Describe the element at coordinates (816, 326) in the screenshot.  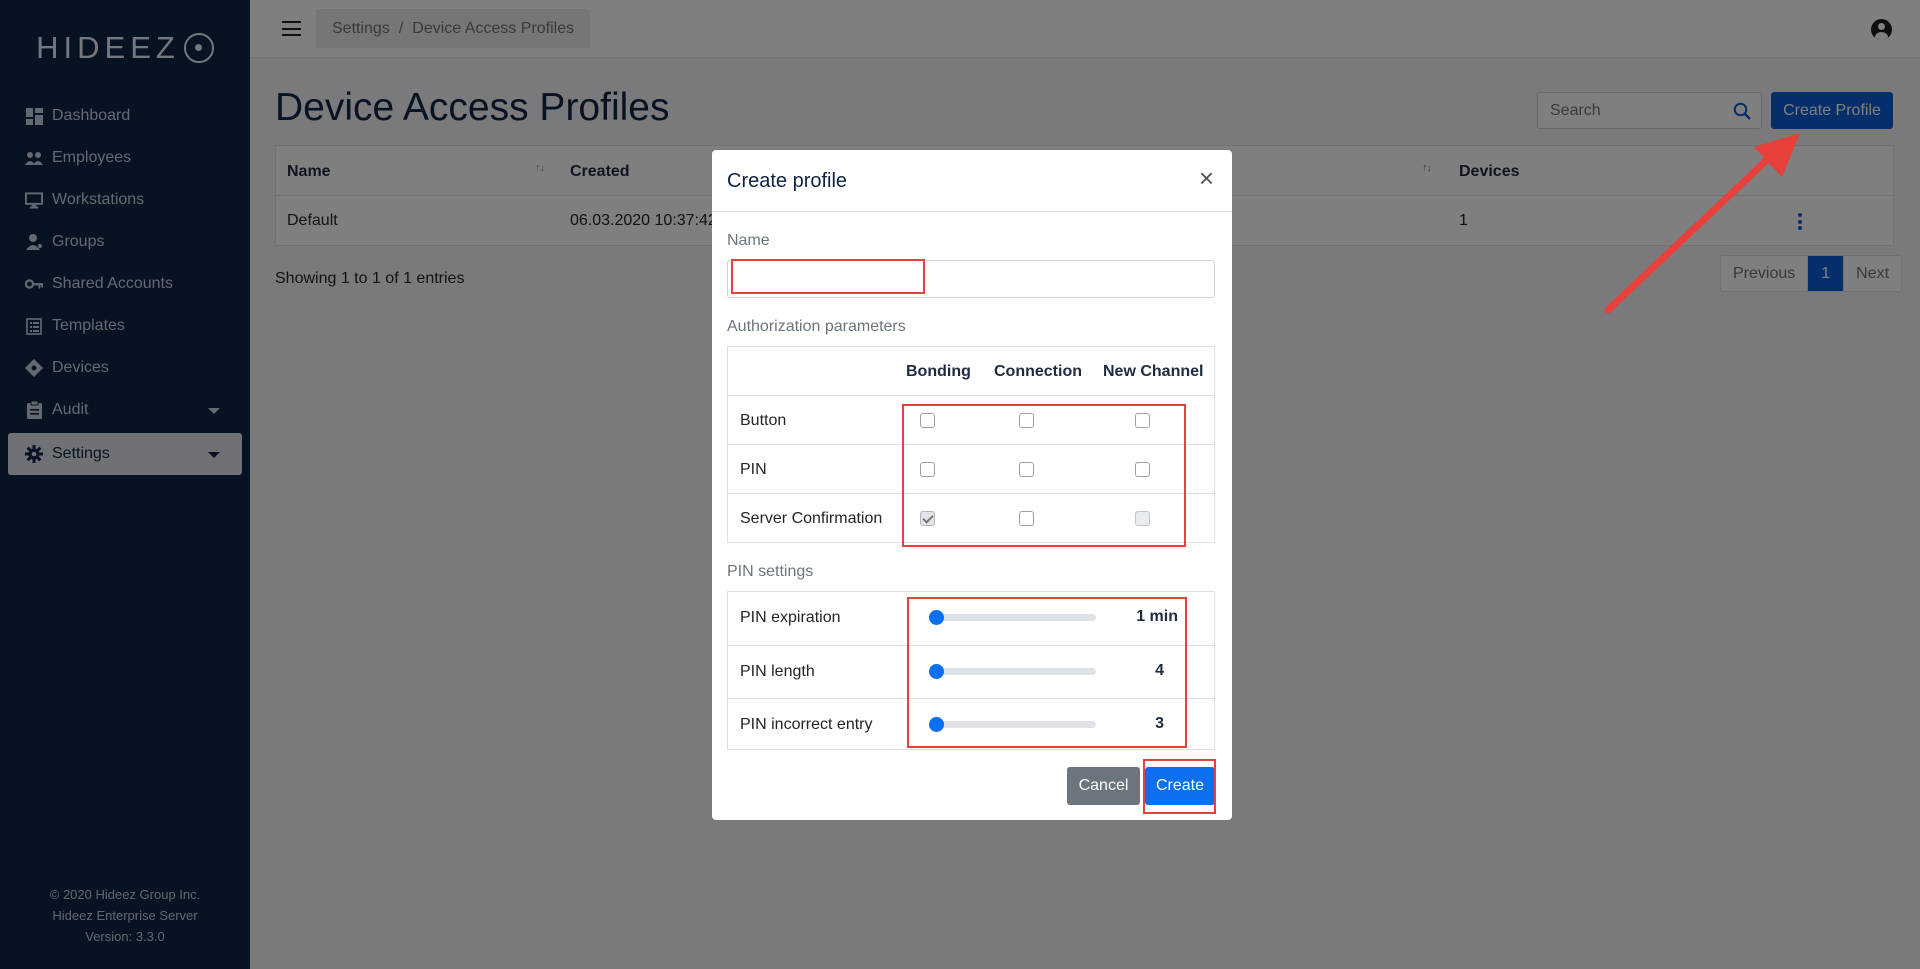
I see `auth-params-label: Authorization parameters` at that location.